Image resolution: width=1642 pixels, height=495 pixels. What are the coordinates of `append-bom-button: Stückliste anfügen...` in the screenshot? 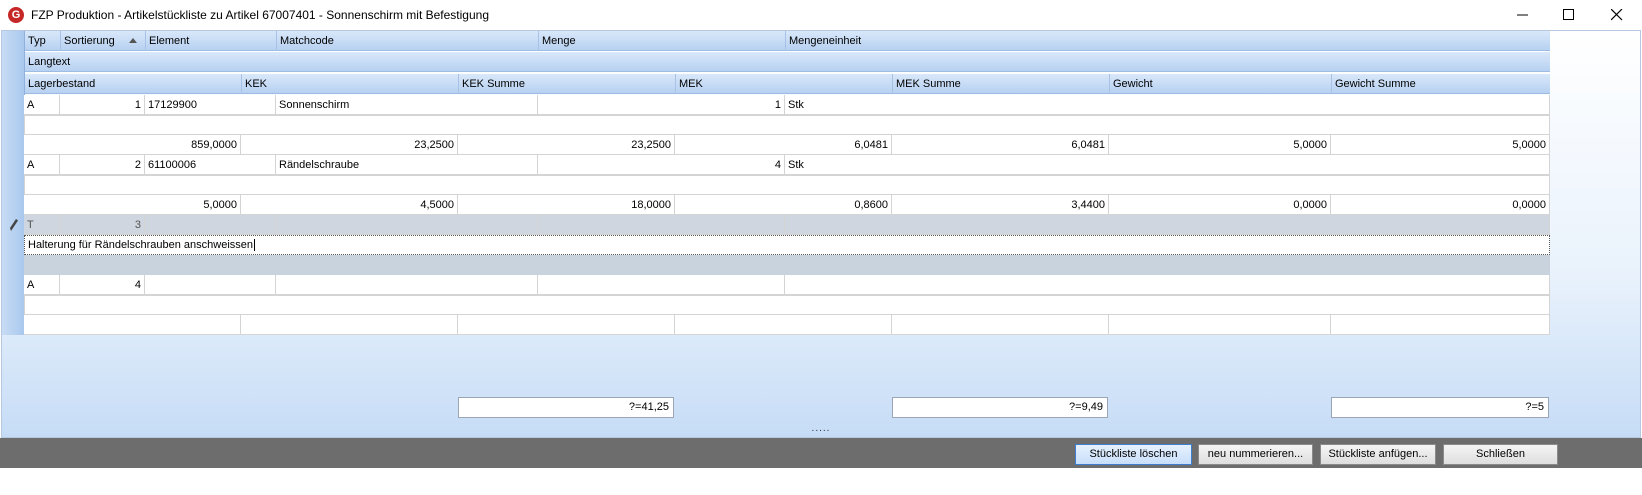 It's located at (1378, 454).